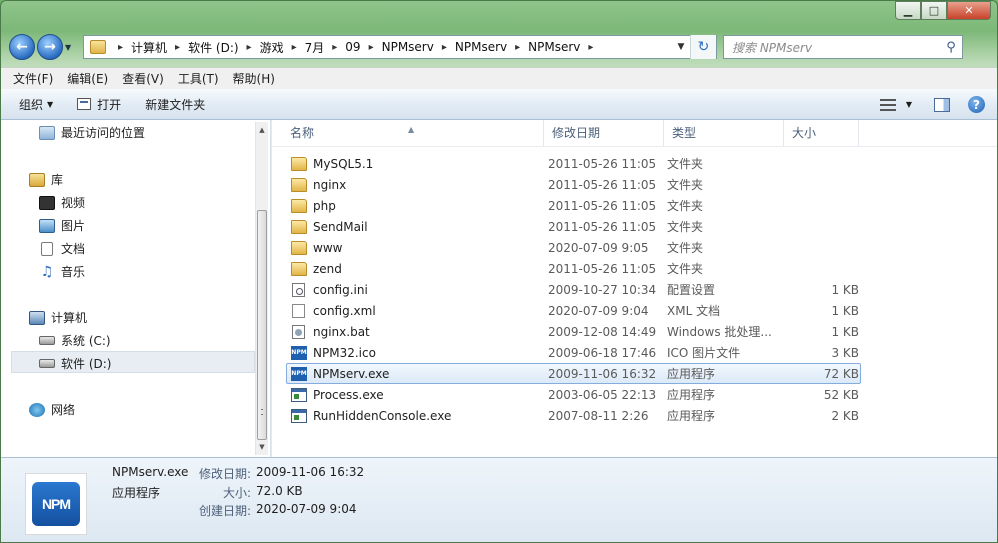 The height and width of the screenshot is (543, 998). I want to click on view-options-dropdown: ▼, so click(909, 104).